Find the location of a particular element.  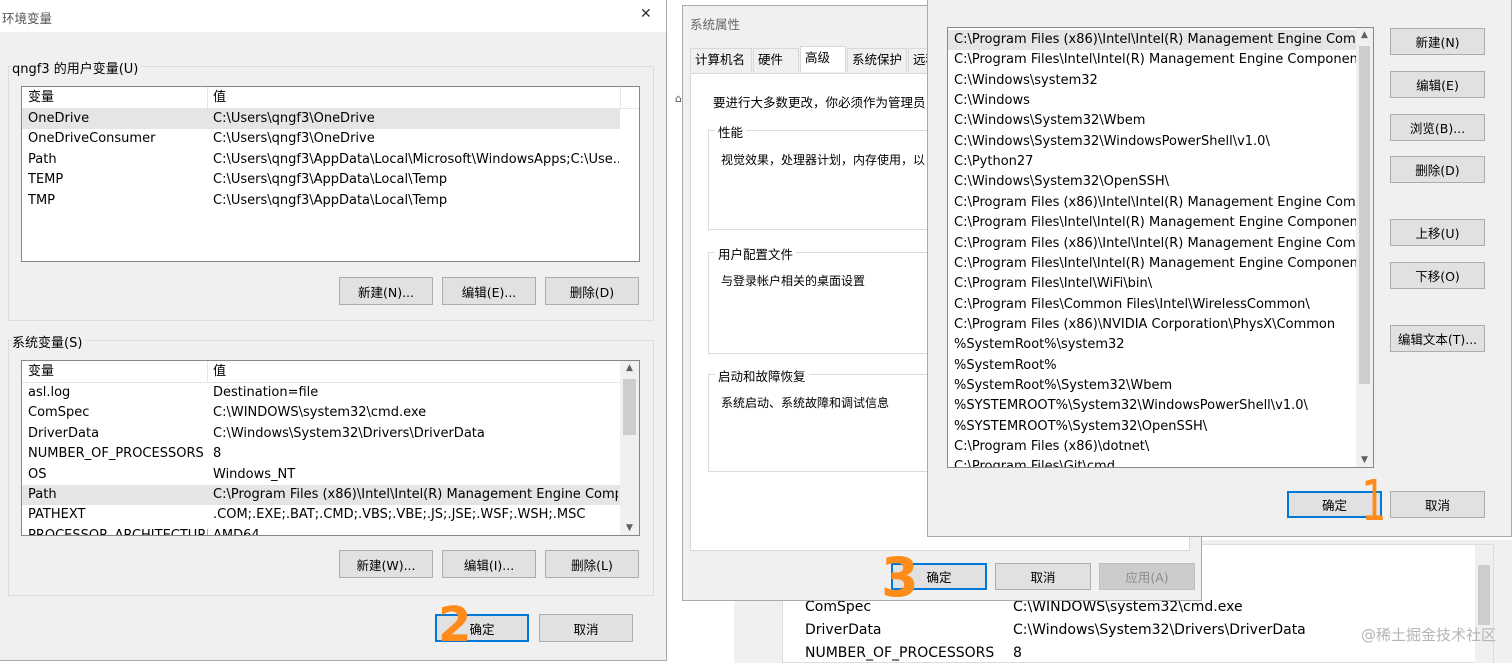

path-move-up-button: 上移(U) is located at coordinates (1437, 232).